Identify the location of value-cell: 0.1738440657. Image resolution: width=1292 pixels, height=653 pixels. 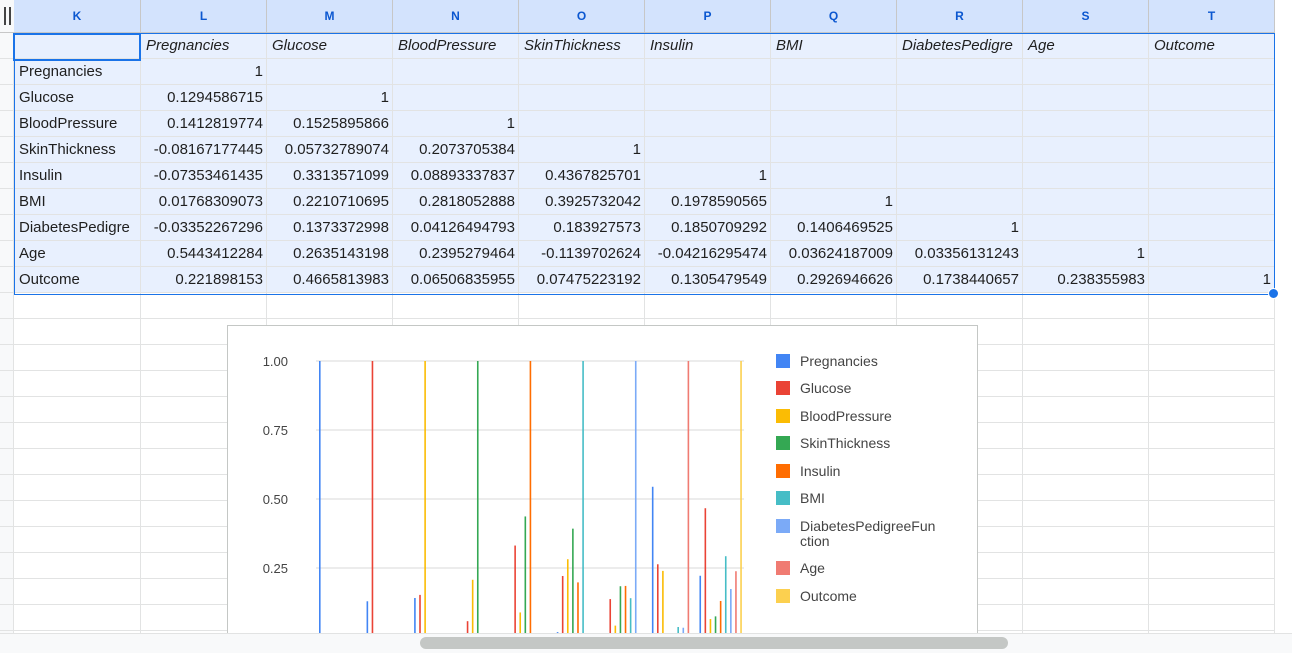
(960, 280).